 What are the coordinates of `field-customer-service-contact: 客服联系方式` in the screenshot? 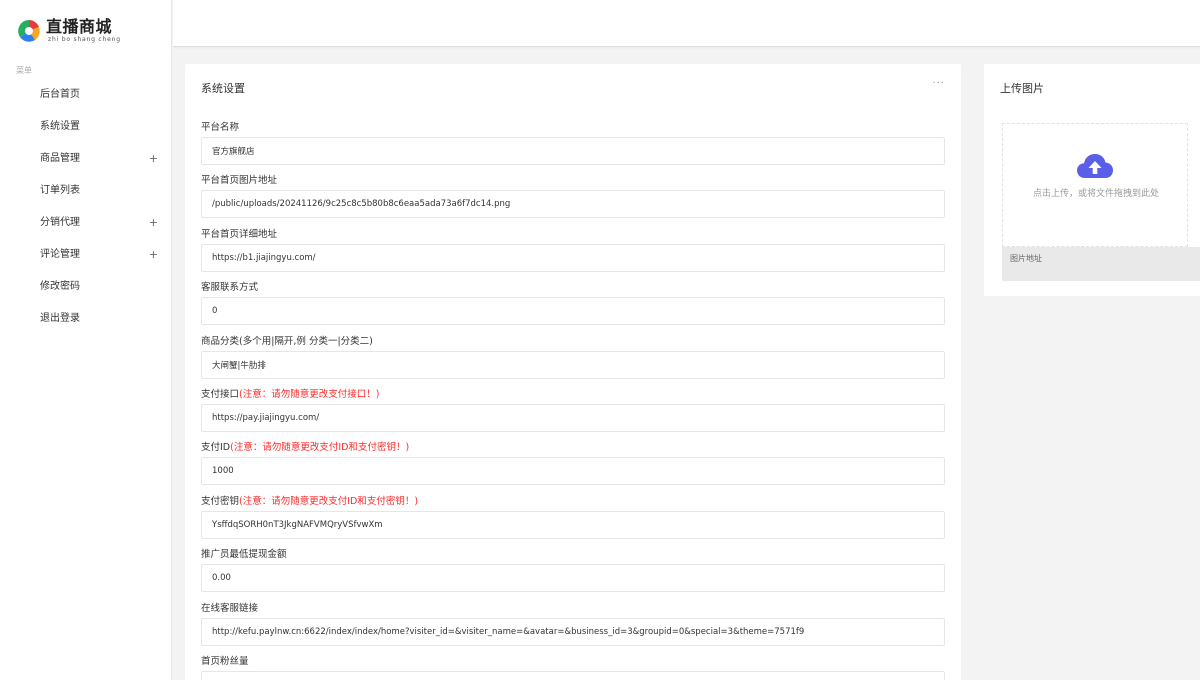 It's located at (573, 307).